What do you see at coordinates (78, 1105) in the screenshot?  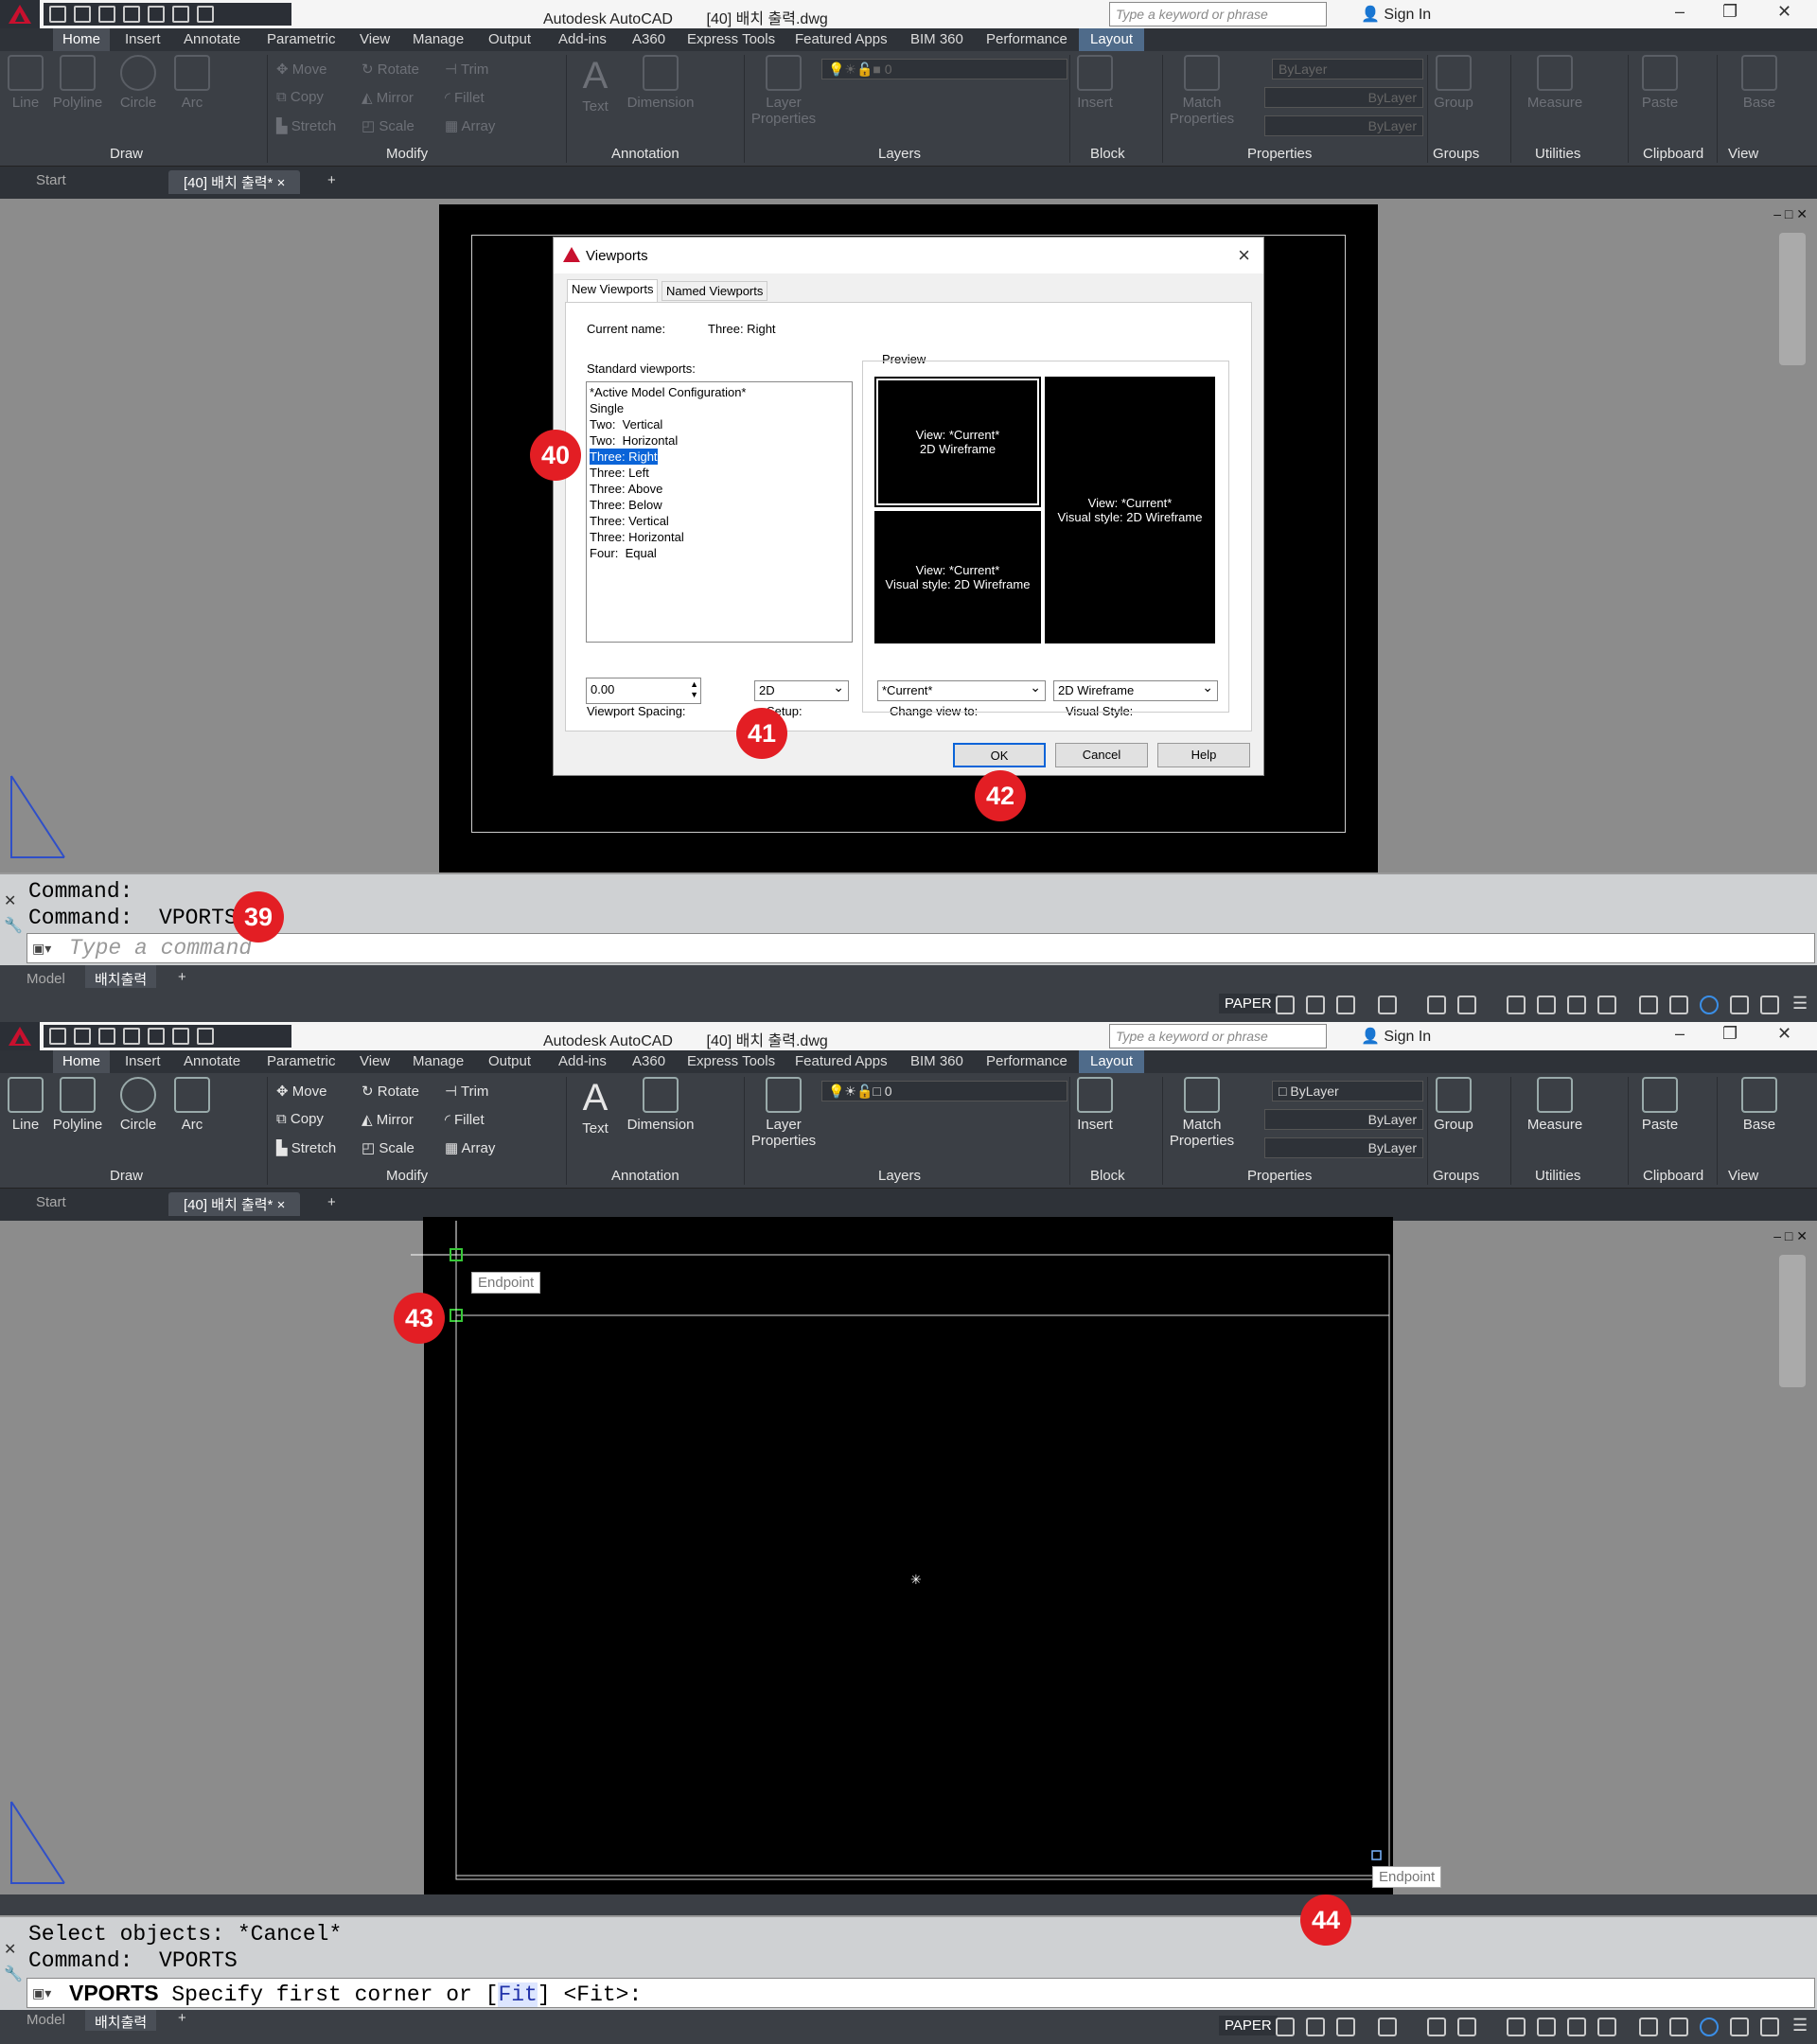 I see `polyline-button: Polyline` at bounding box center [78, 1105].